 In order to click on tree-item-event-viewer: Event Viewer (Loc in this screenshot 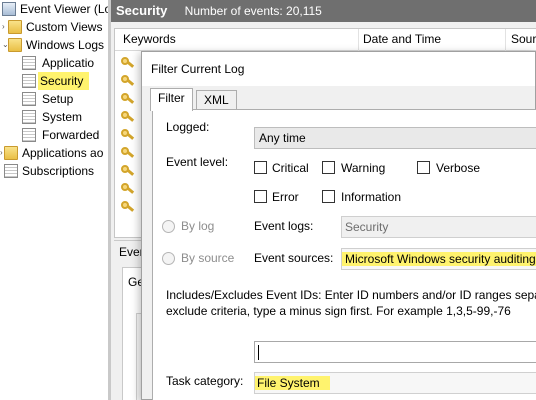, I will do `click(54, 9)`.